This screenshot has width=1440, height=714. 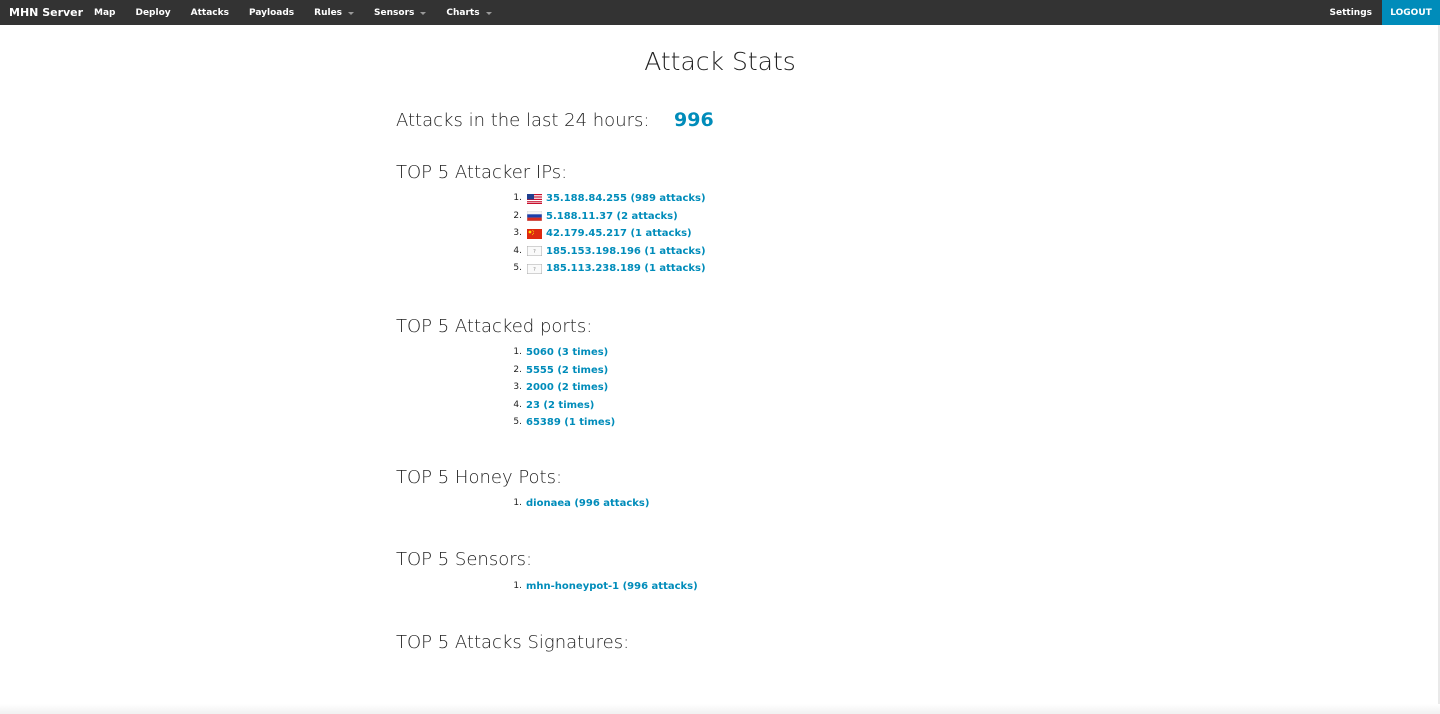 I want to click on list-item: 1. mhn-honeypot-1 (996 attacks), so click(x=601, y=587).